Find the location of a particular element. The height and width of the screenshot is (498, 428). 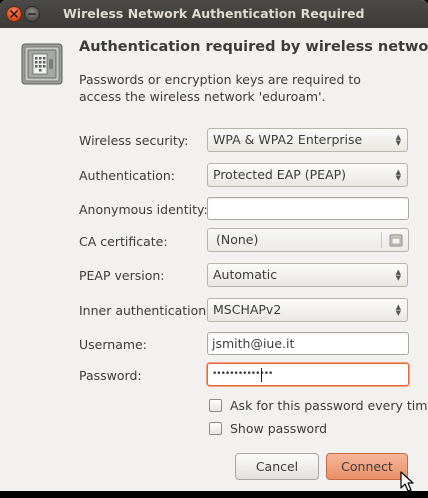

window-title: Wireless Network Authentication Required is located at coordinates (214, 13).